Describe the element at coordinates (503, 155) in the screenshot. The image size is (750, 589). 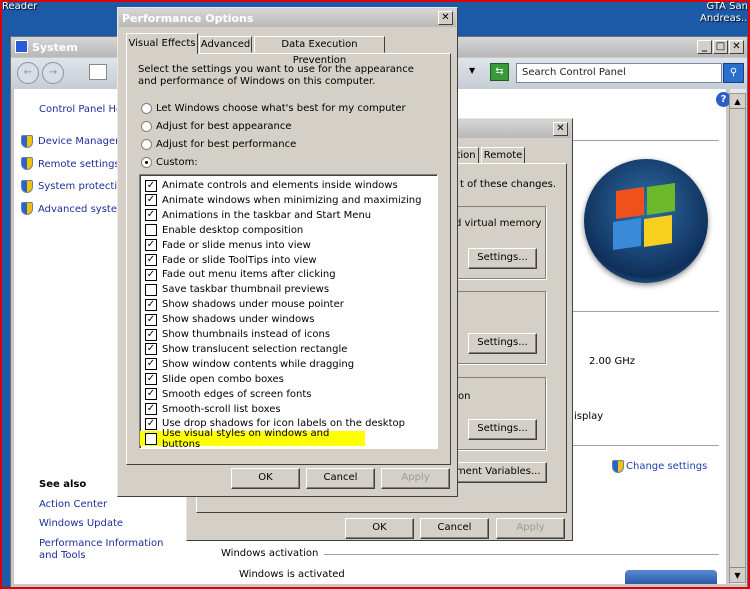
I see `tab-remote: Remote` at that location.